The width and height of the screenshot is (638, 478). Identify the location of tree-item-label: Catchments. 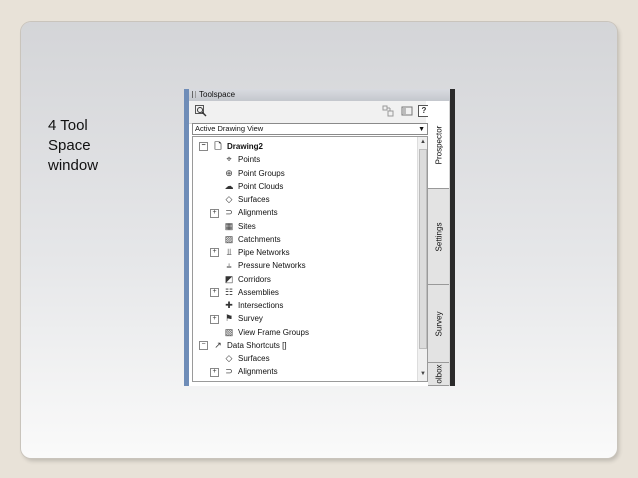
(259, 239).